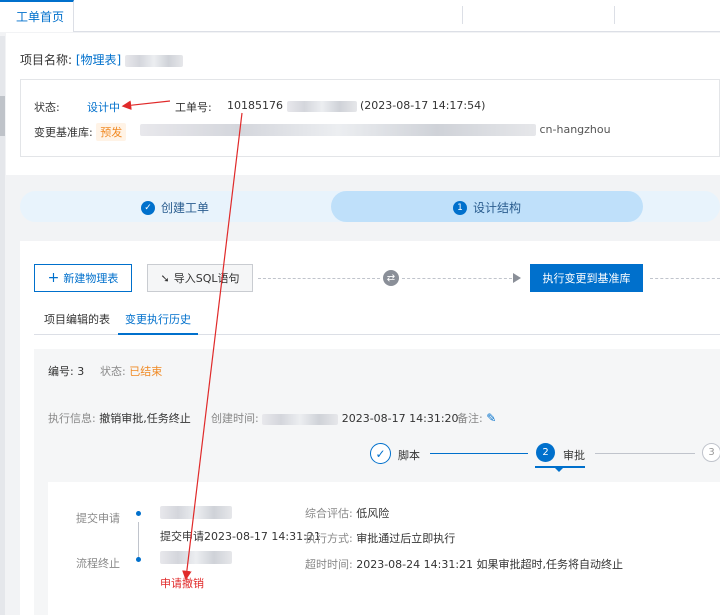 Image resolution: width=720 pixels, height=615 pixels. Describe the element at coordinates (415, 564) in the screenshot. I see `timeout-value: 2023-08-24 14:31:21` at that location.